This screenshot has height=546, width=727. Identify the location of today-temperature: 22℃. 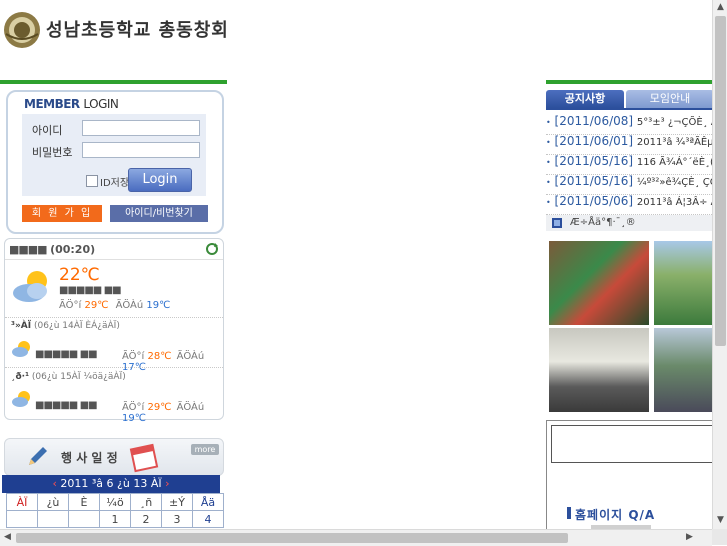
(79, 275).